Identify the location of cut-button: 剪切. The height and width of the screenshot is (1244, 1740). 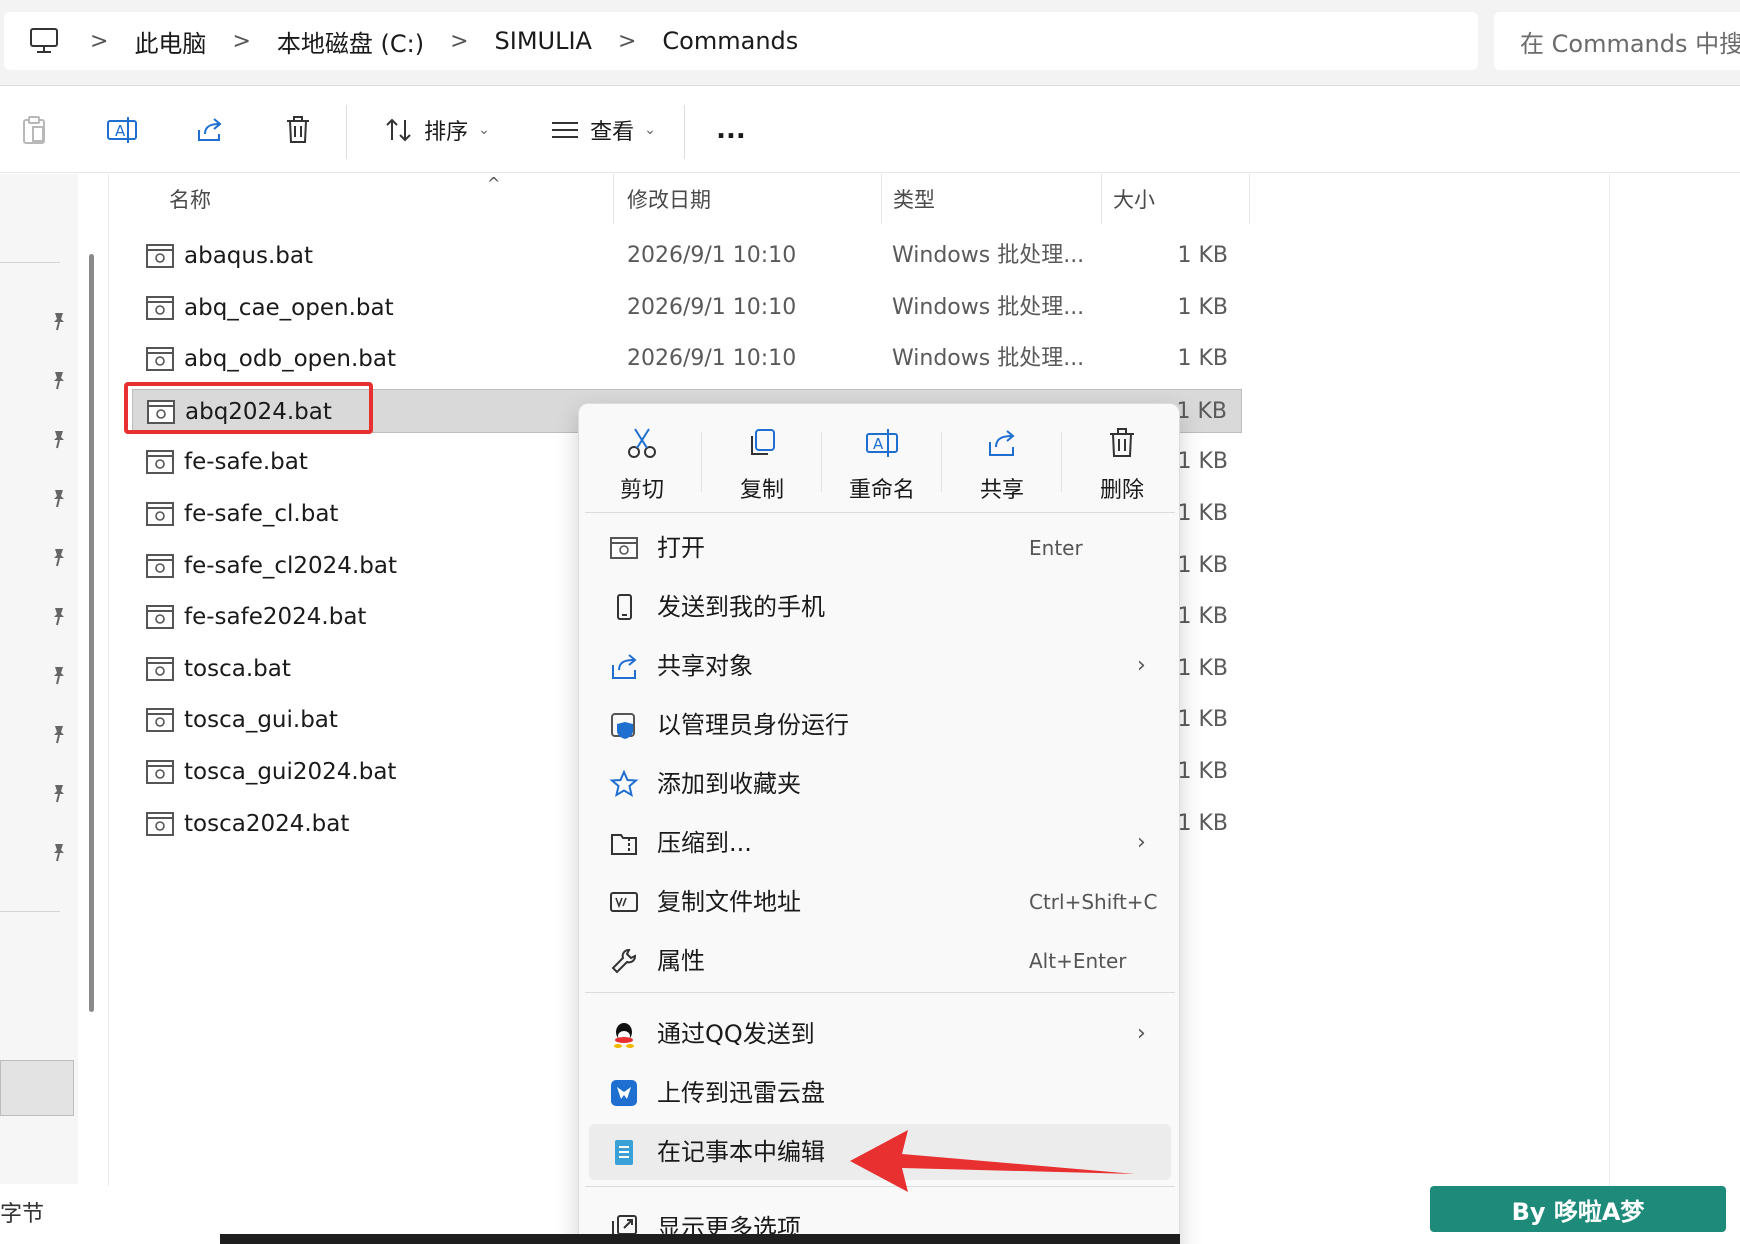
(642, 460).